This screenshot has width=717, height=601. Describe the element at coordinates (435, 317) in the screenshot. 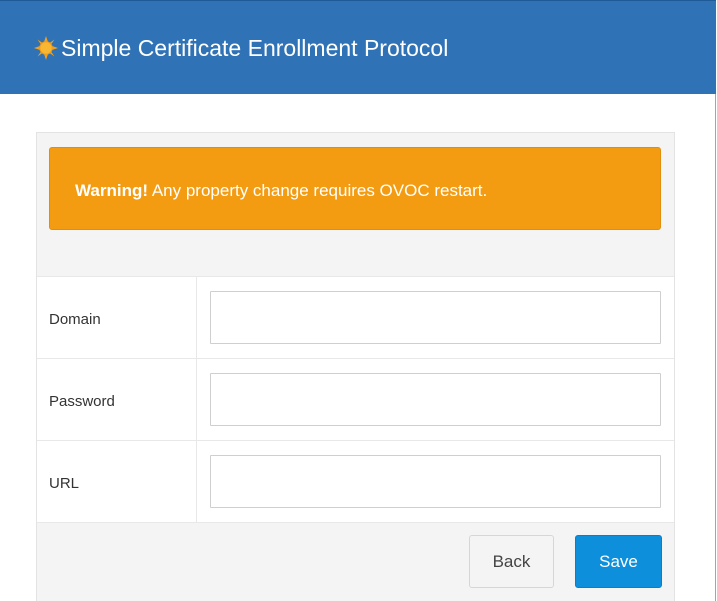

I see `domain-input` at that location.